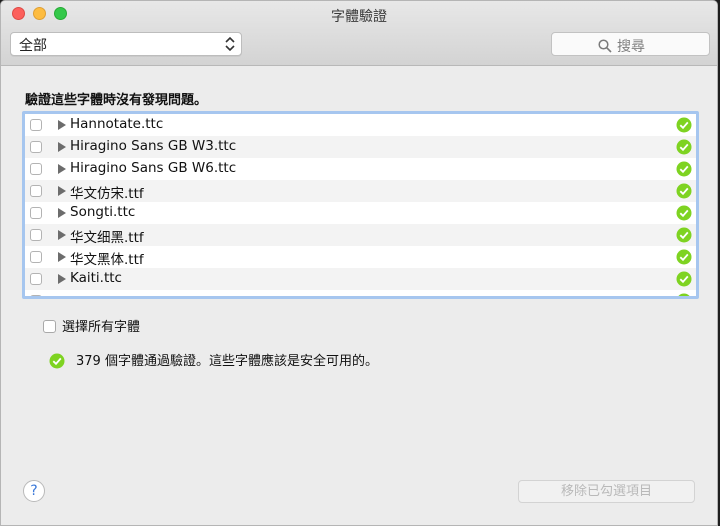 Image resolution: width=720 pixels, height=526 pixels. What do you see at coordinates (360, 294) in the screenshot?
I see `font-row-partial` at bounding box center [360, 294].